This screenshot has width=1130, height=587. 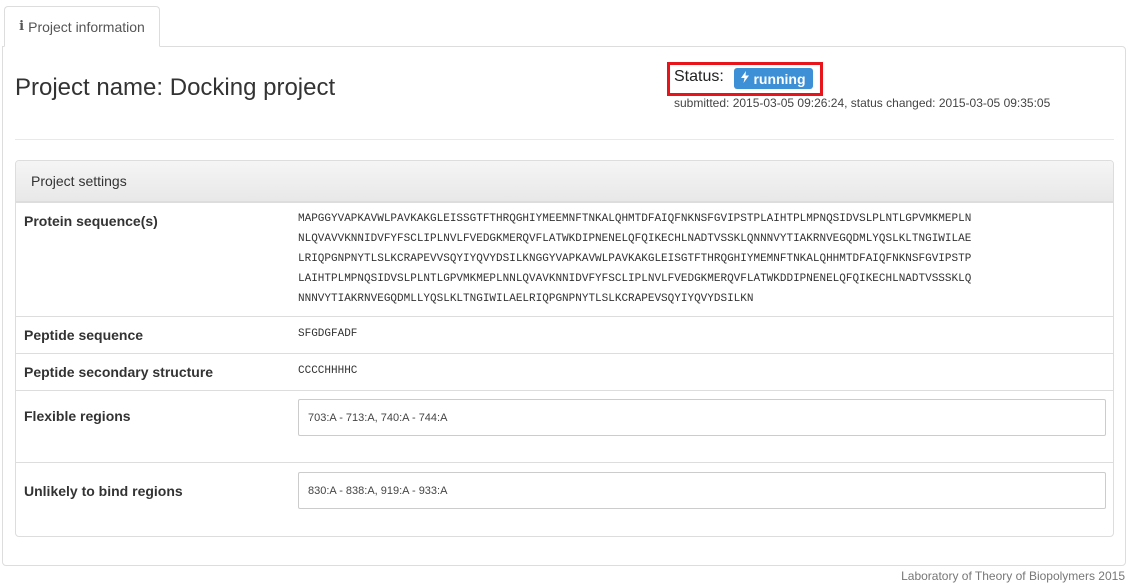 What do you see at coordinates (702, 490) in the screenshot?
I see `unlikely-regions-field: 830:A - 838:A, 919:A - 933:A` at bounding box center [702, 490].